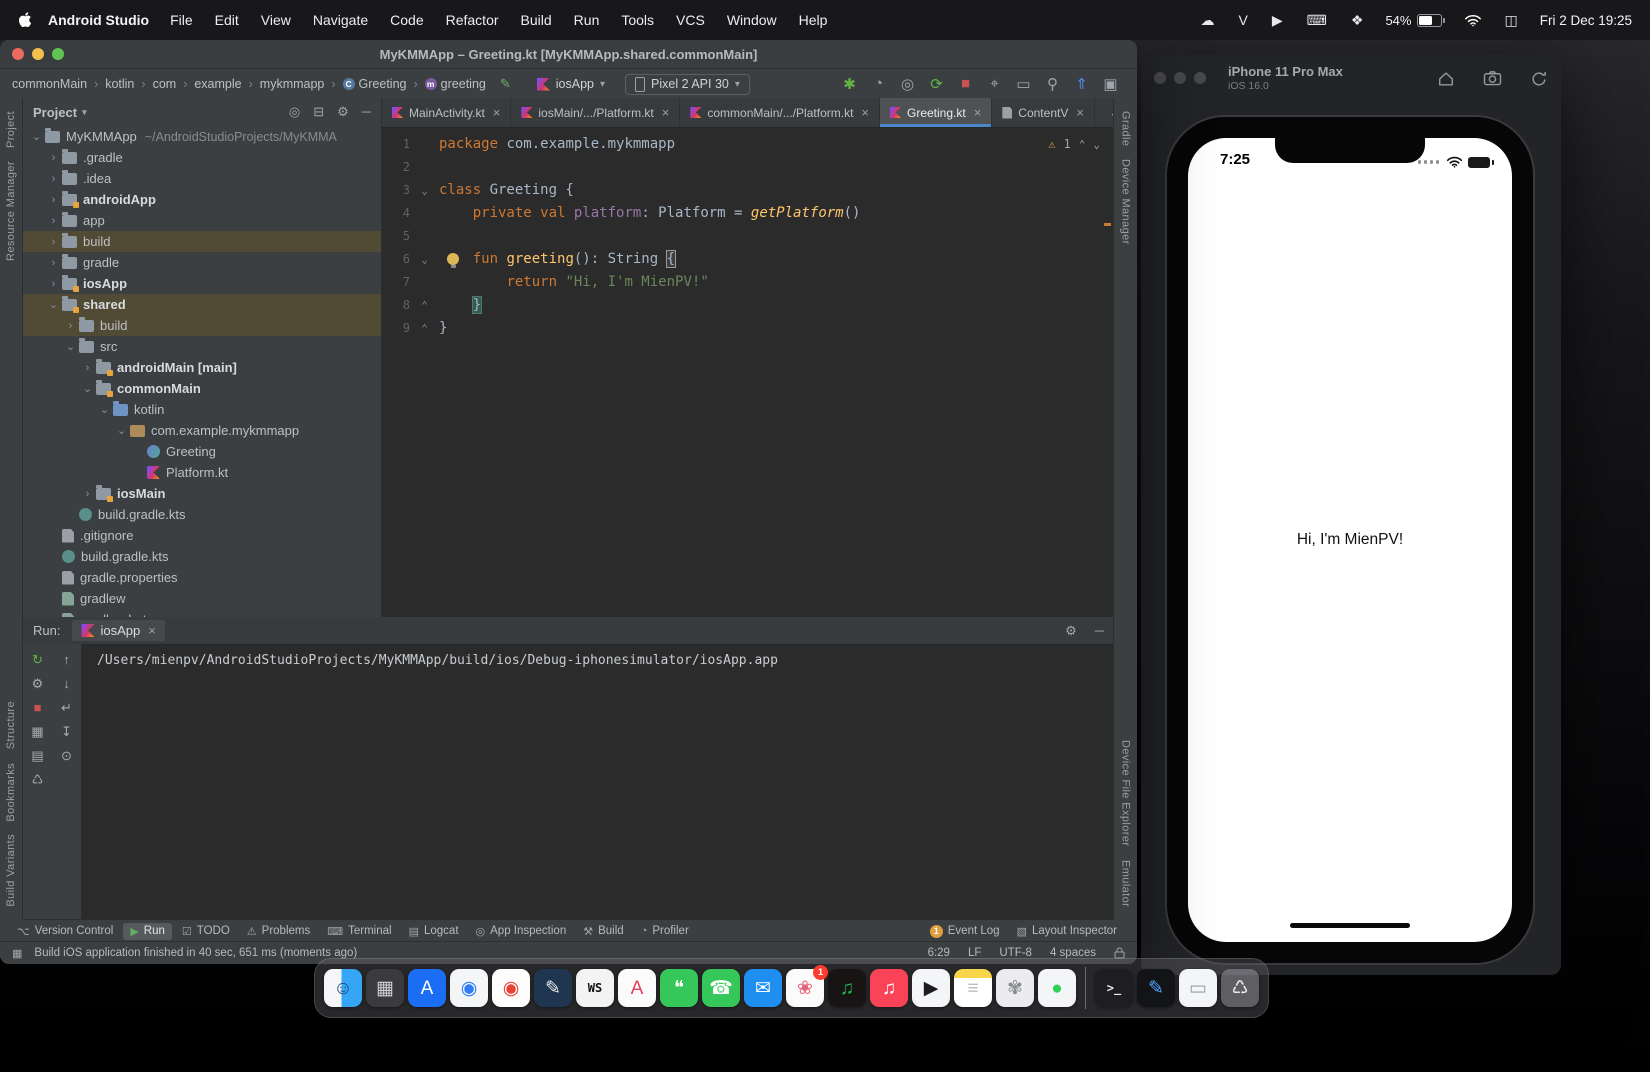 The height and width of the screenshot is (1072, 1650). I want to click on iphone-screen: 7:25 Hi, I'm MienPV!, so click(1350, 540).